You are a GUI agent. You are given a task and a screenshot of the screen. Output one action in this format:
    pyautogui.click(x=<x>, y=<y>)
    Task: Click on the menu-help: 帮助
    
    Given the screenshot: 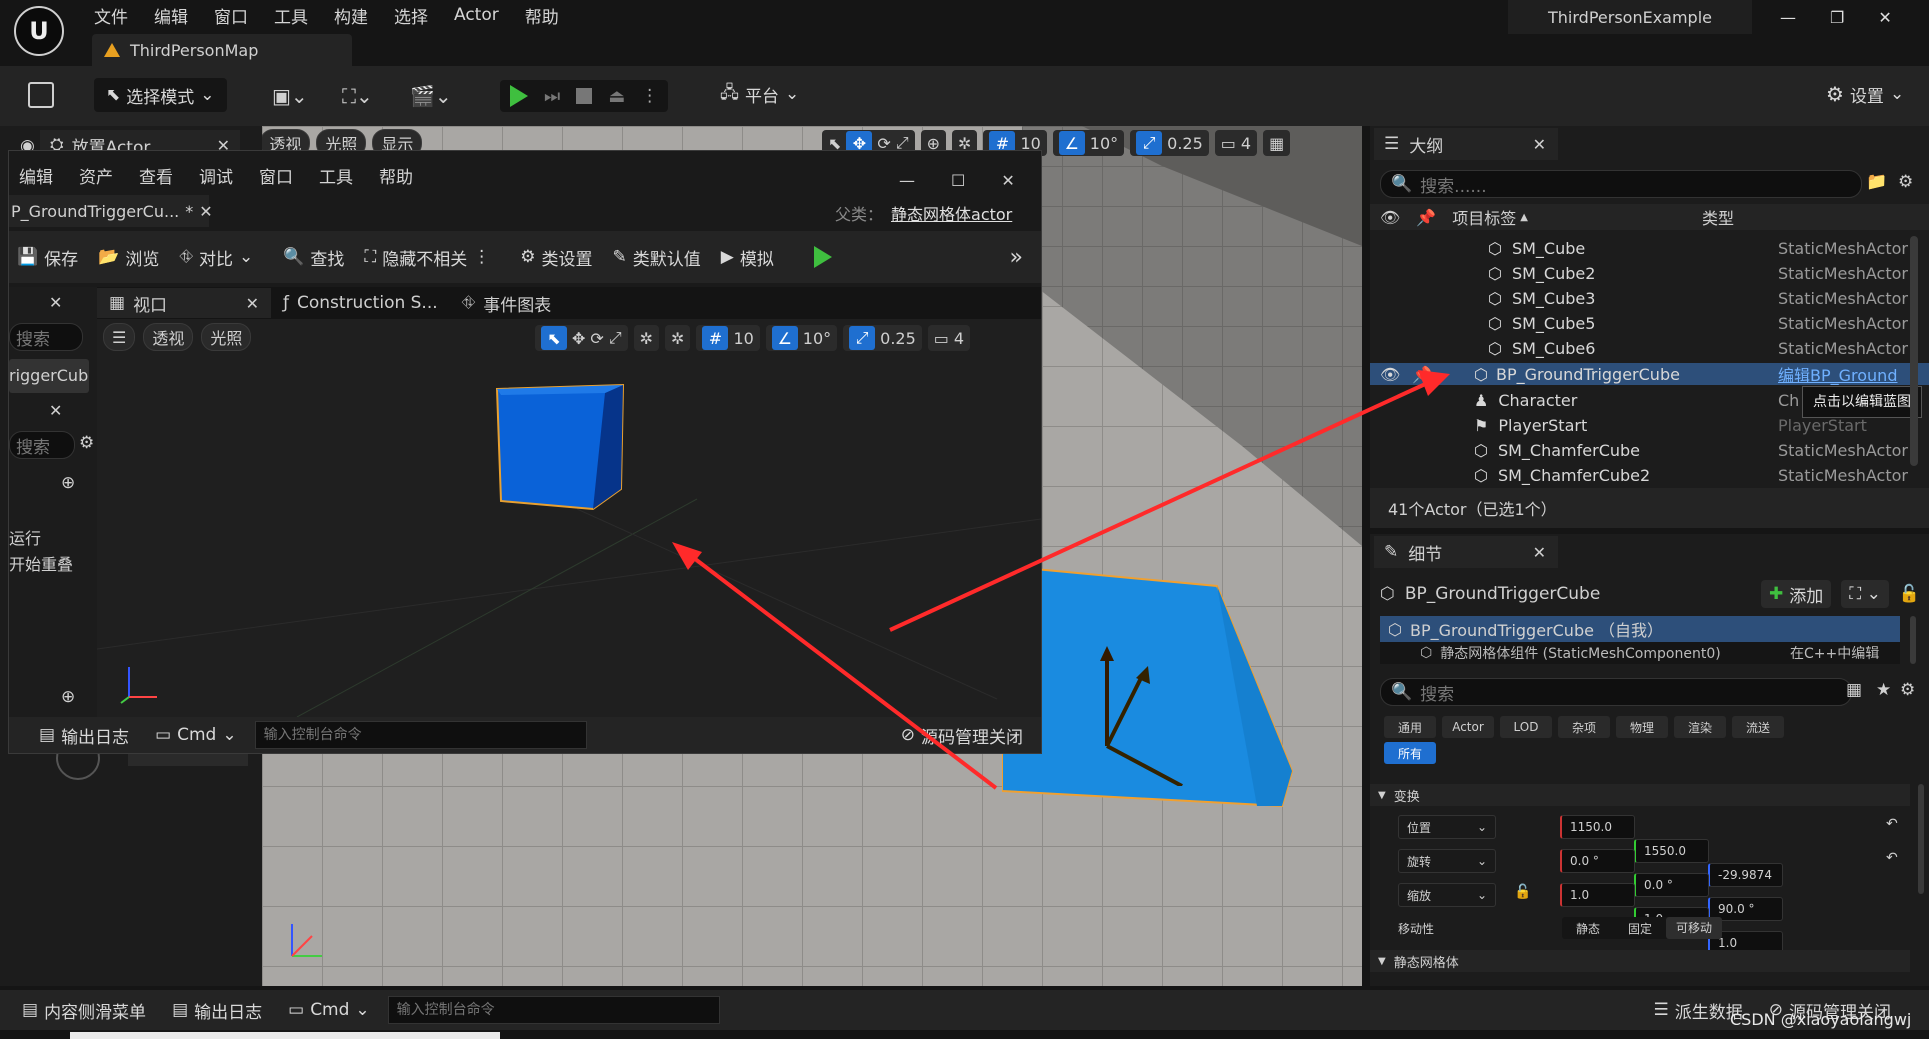 What is the action you would take?
    pyautogui.click(x=542, y=15)
    